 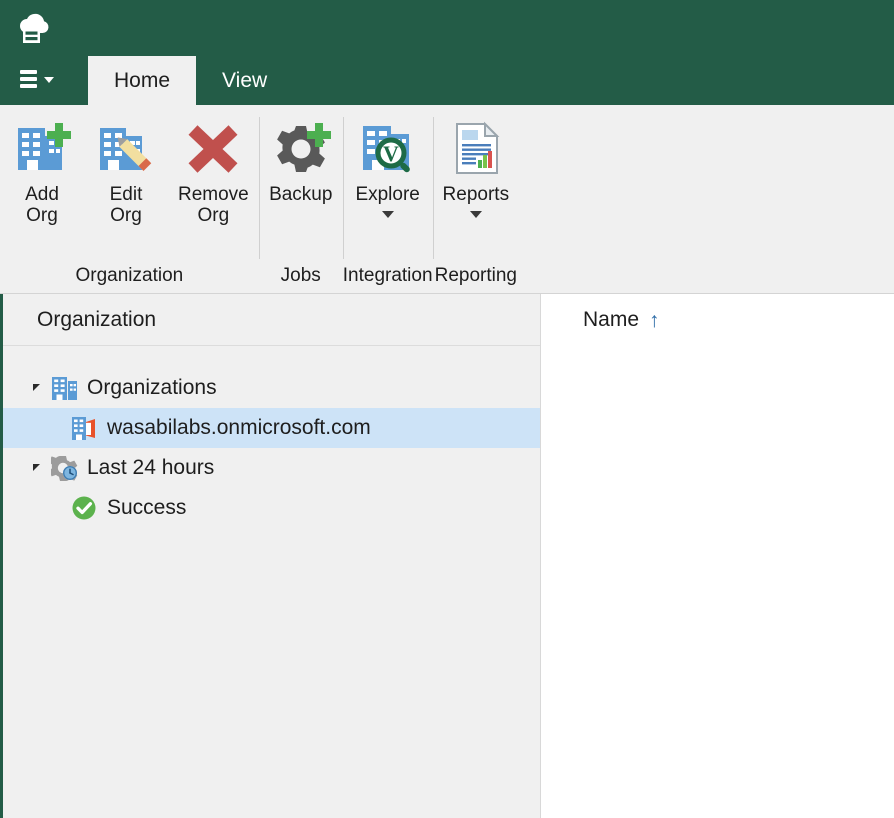 I want to click on column-header-name: Name, so click(x=611, y=320).